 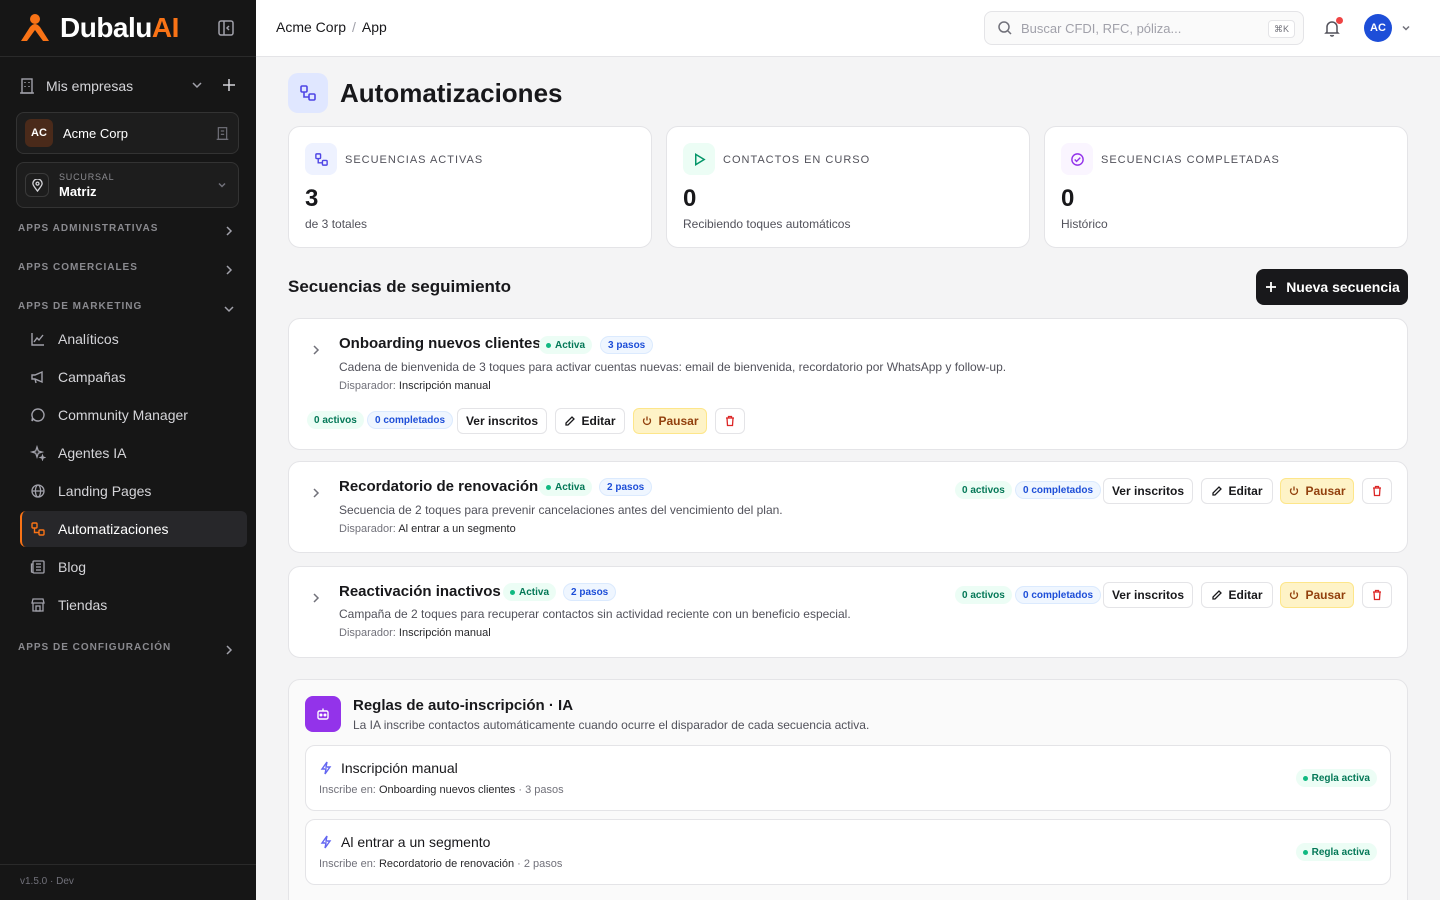 I want to click on add-company-icon, so click(x=229, y=85).